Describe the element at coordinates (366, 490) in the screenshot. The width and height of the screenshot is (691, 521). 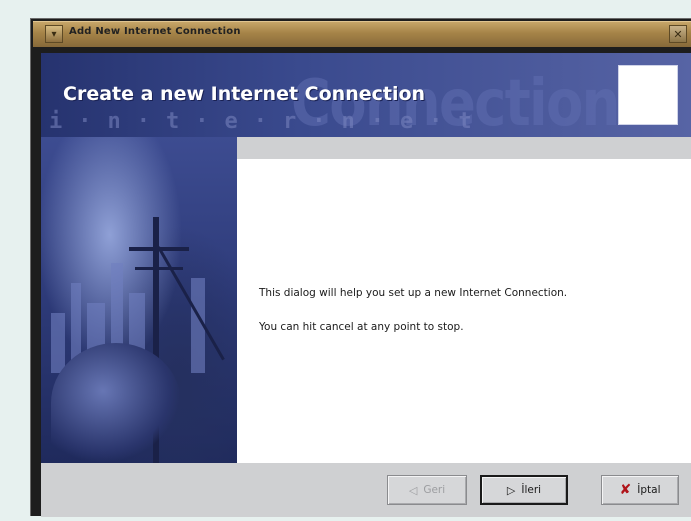
I see `button-bar: ◁ Geri ▷ İleri ✘ İptal` at that location.